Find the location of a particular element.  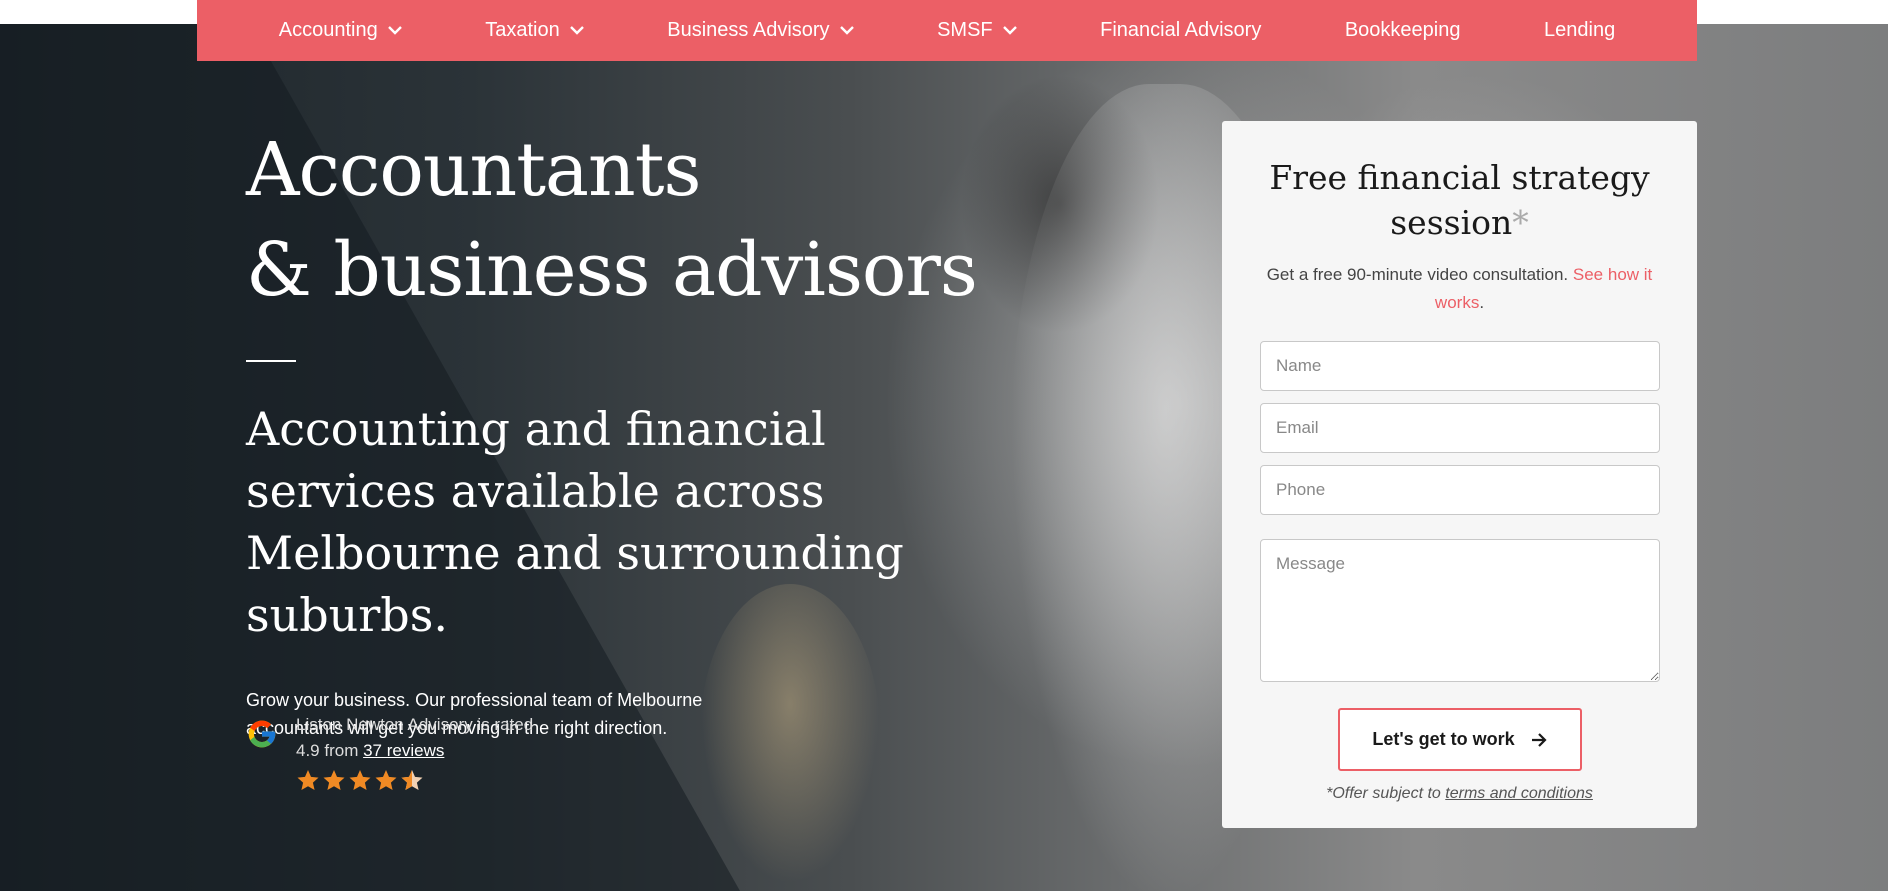

submit-button: Let's get to work is located at coordinates (1459, 739).